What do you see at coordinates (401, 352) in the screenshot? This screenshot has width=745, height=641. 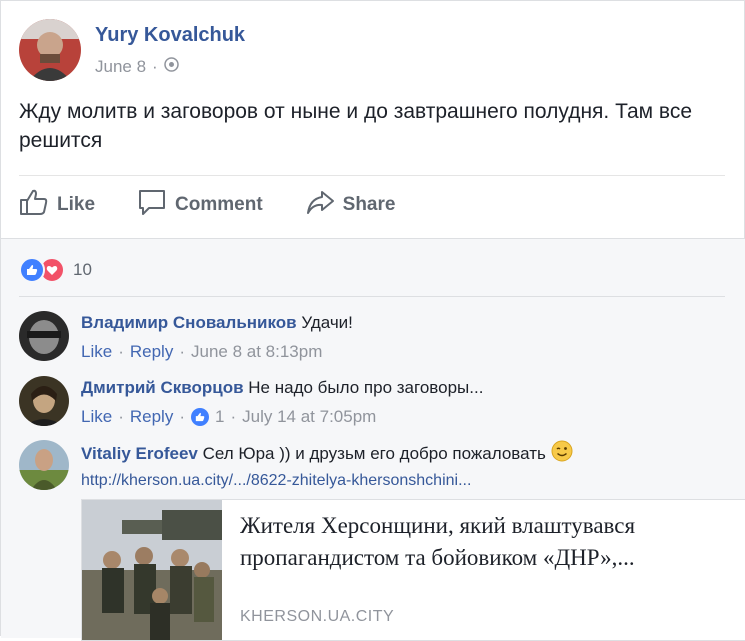 I see `comment-actions: Like · Reply · June 8 at 8:13pm` at bounding box center [401, 352].